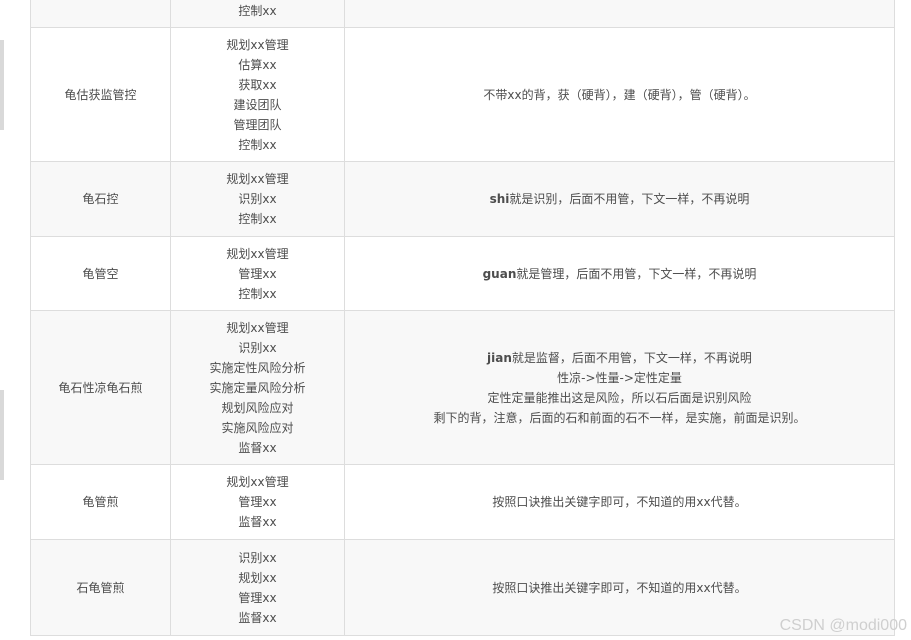 This screenshot has height=640, width=911. I want to click on explanation-cell: 按照口诀推出关键字即可，不知道的用xx代替。, so click(619, 502).